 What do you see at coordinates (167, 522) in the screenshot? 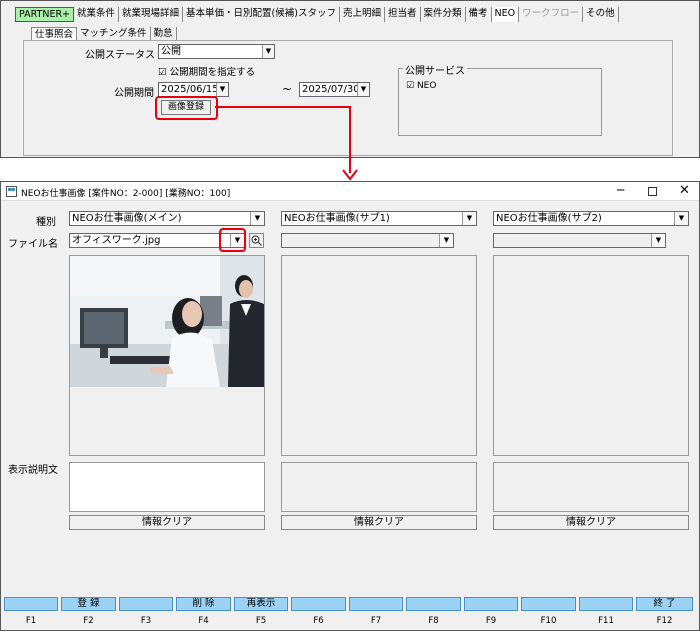
I see `clear-info-button-main: 情報クリア` at bounding box center [167, 522].